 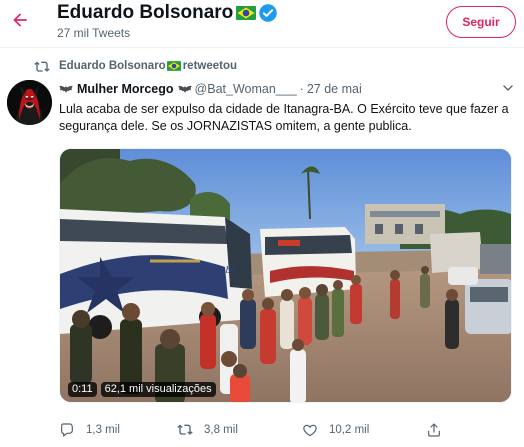 I want to click on reply-button: 1,3 mil, so click(x=89, y=430).